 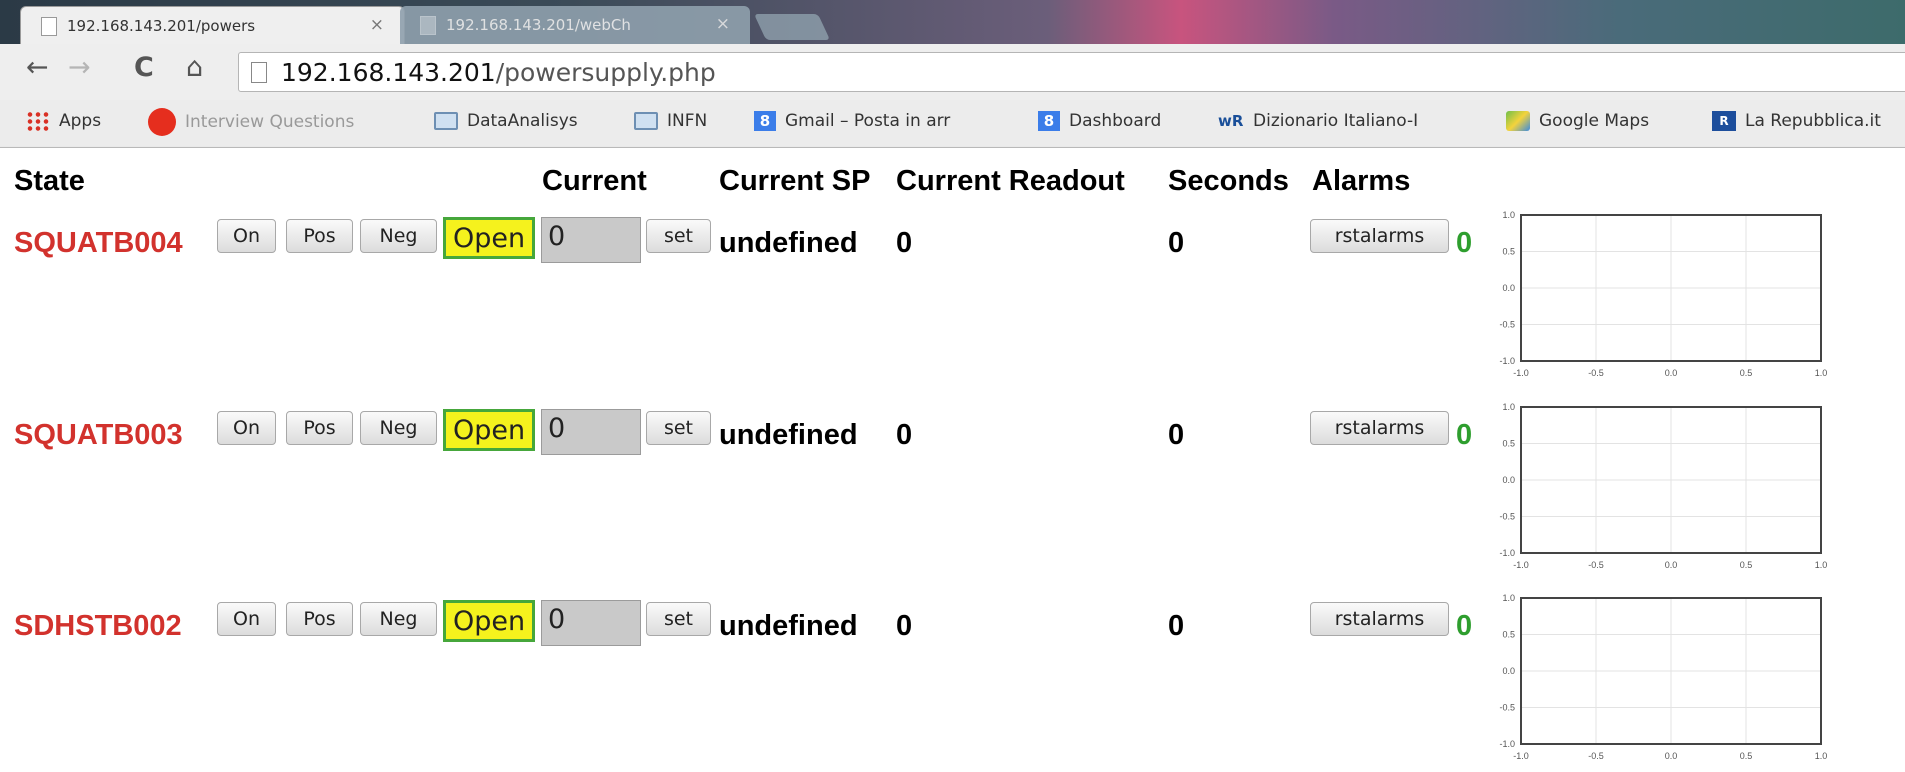 What do you see at coordinates (1508, 215) in the screenshot?
I see `y-tick-label: 1.0` at bounding box center [1508, 215].